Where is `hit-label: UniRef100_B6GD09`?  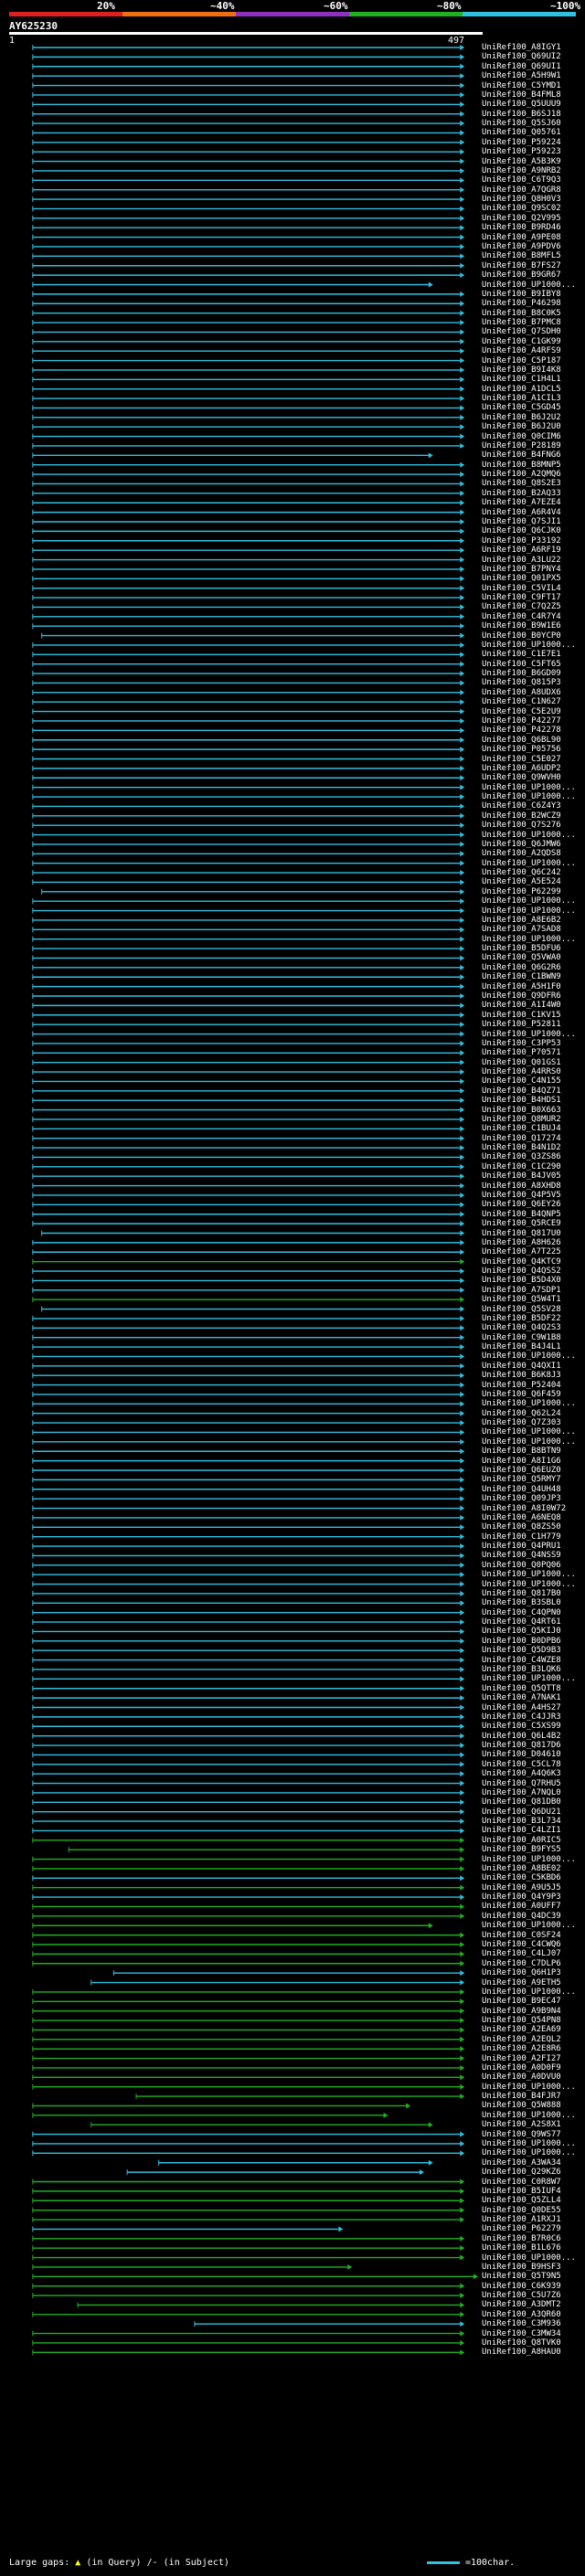
hit-label: UniRef100_B6GD09 is located at coordinates (532, 673).